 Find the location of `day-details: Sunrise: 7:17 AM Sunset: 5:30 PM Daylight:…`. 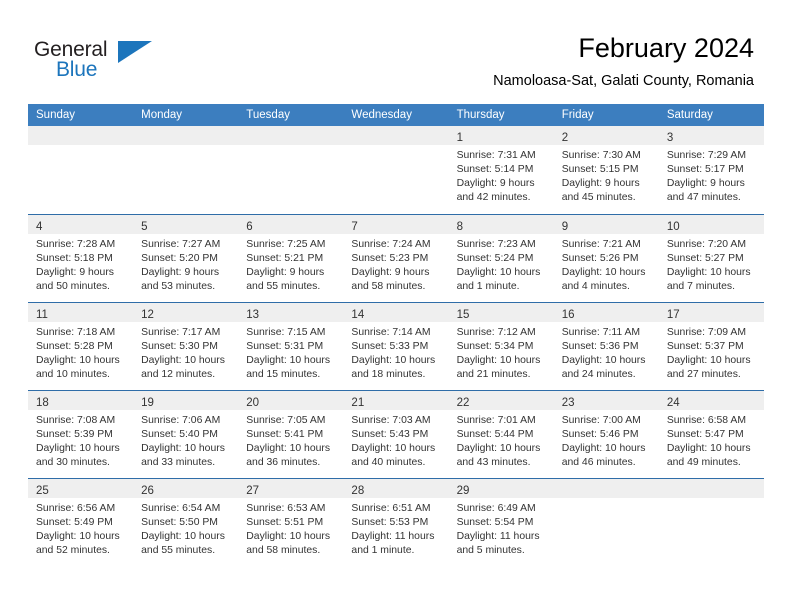

day-details: Sunrise: 7:17 AM Sunset: 5:30 PM Daylight:… is located at coordinates (185, 352).